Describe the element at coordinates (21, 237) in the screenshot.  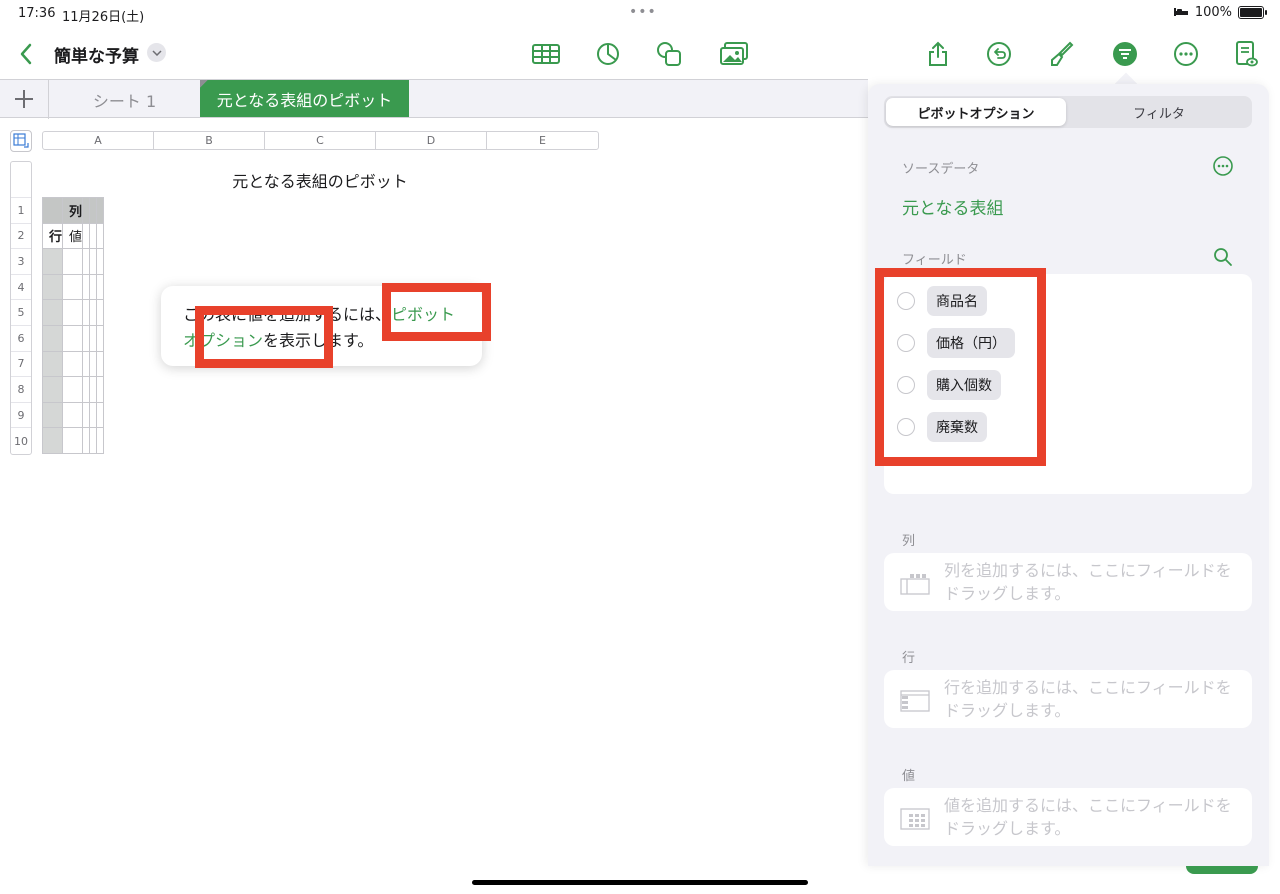
I see `row-header: 2` at that location.